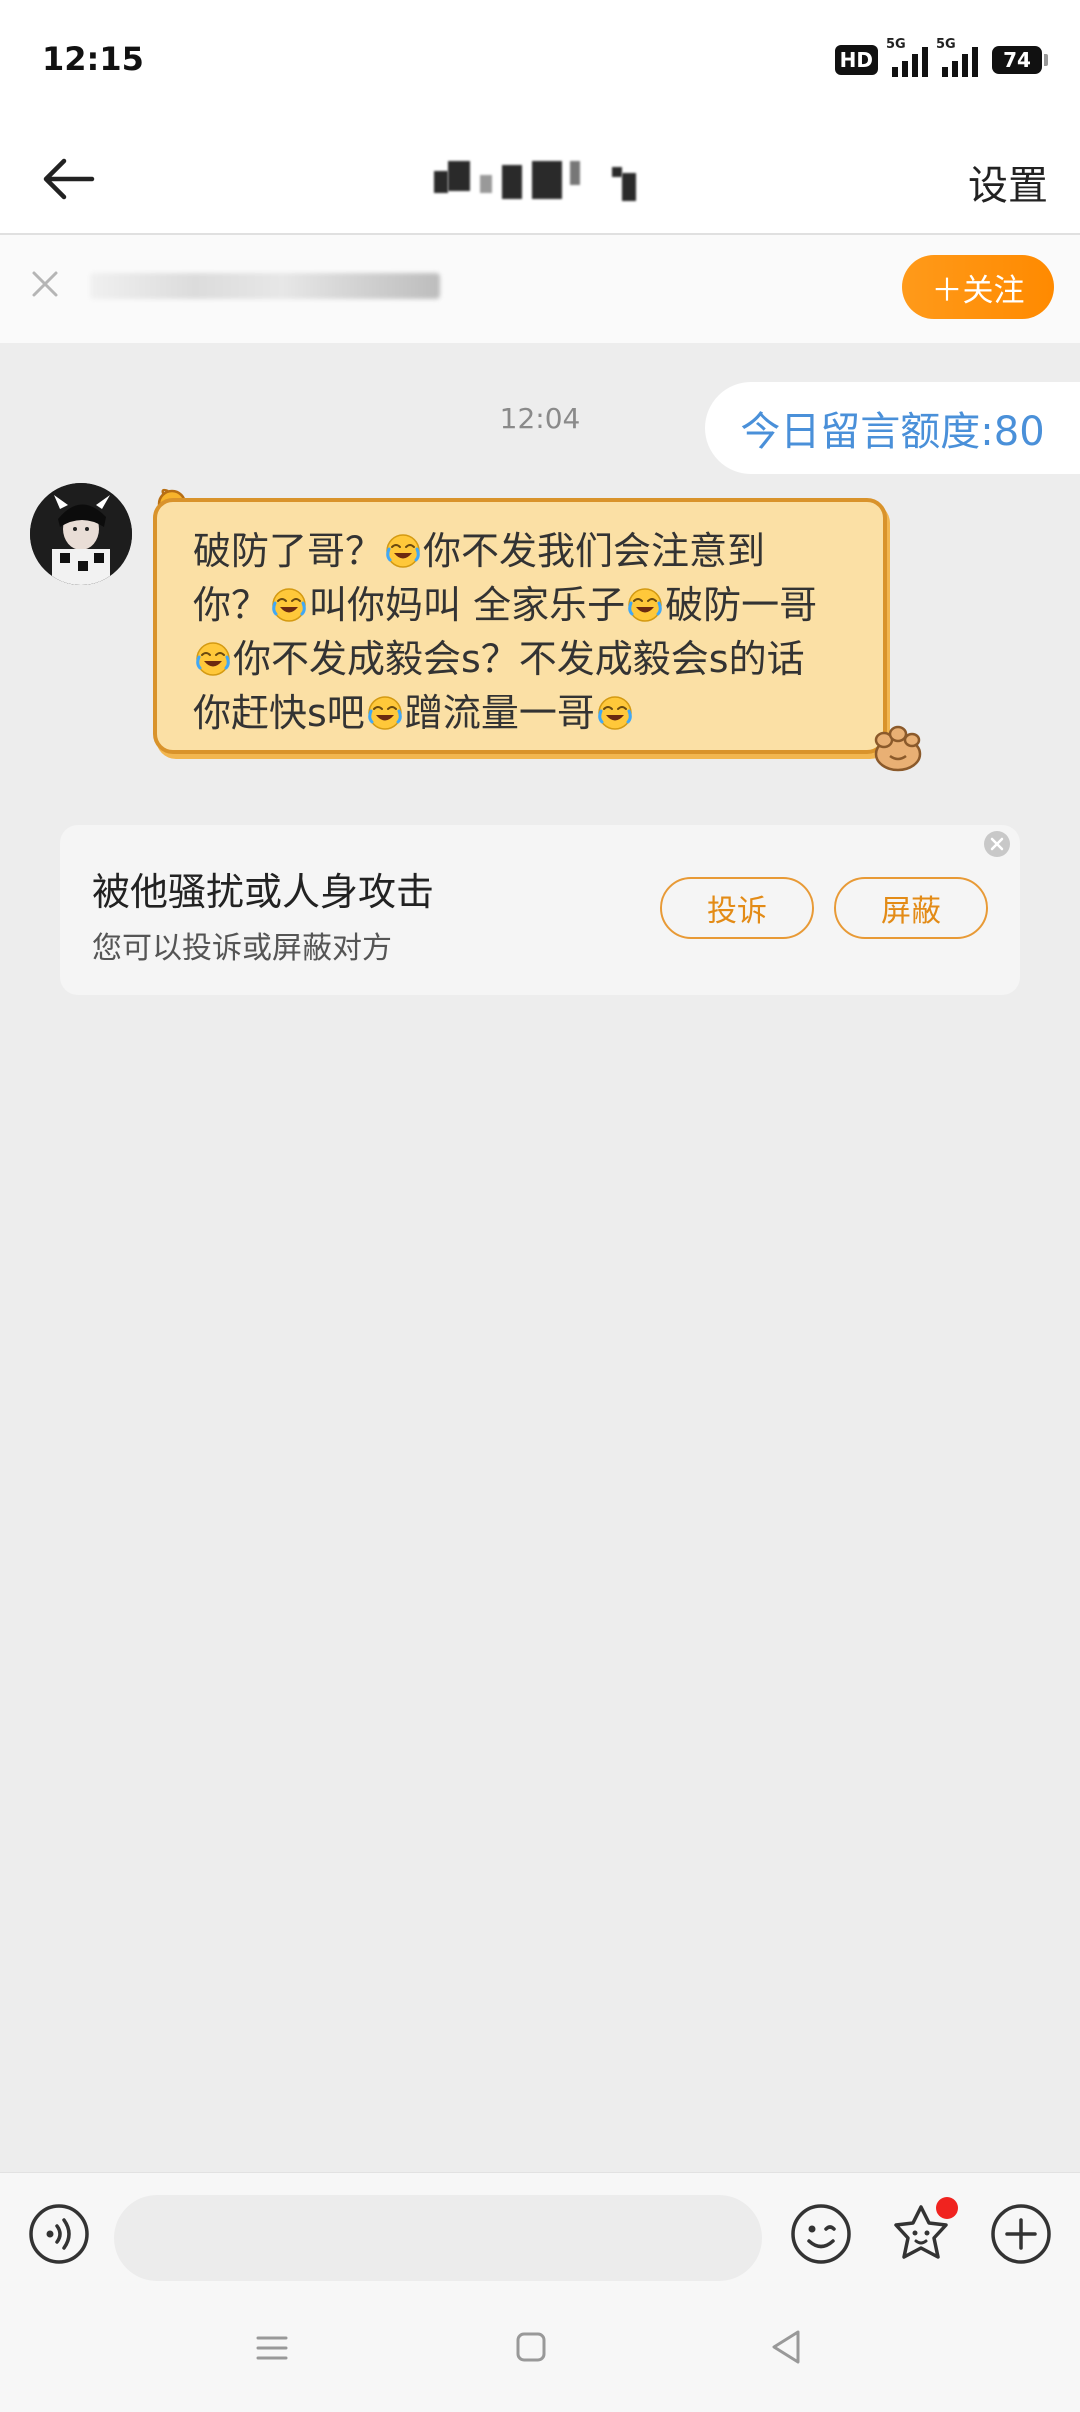  Describe the element at coordinates (540, 910) in the screenshot. I see `harassment-report-card: 被他骚扰或人身攻击 您可以投诉或屏蔽对方 投诉 屏蔽` at that location.